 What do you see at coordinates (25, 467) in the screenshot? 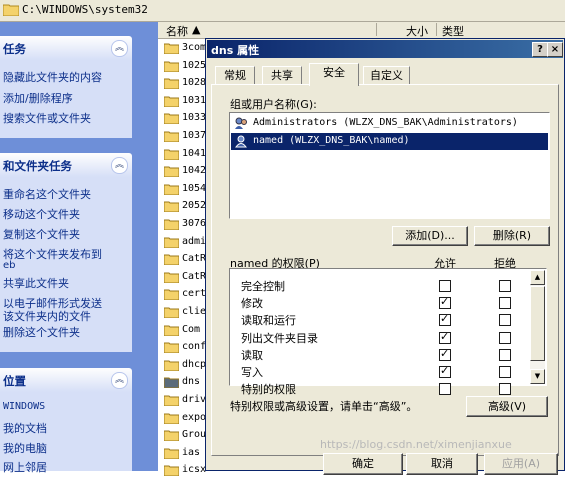
I see `place-link: 网上邻居` at bounding box center [25, 467].